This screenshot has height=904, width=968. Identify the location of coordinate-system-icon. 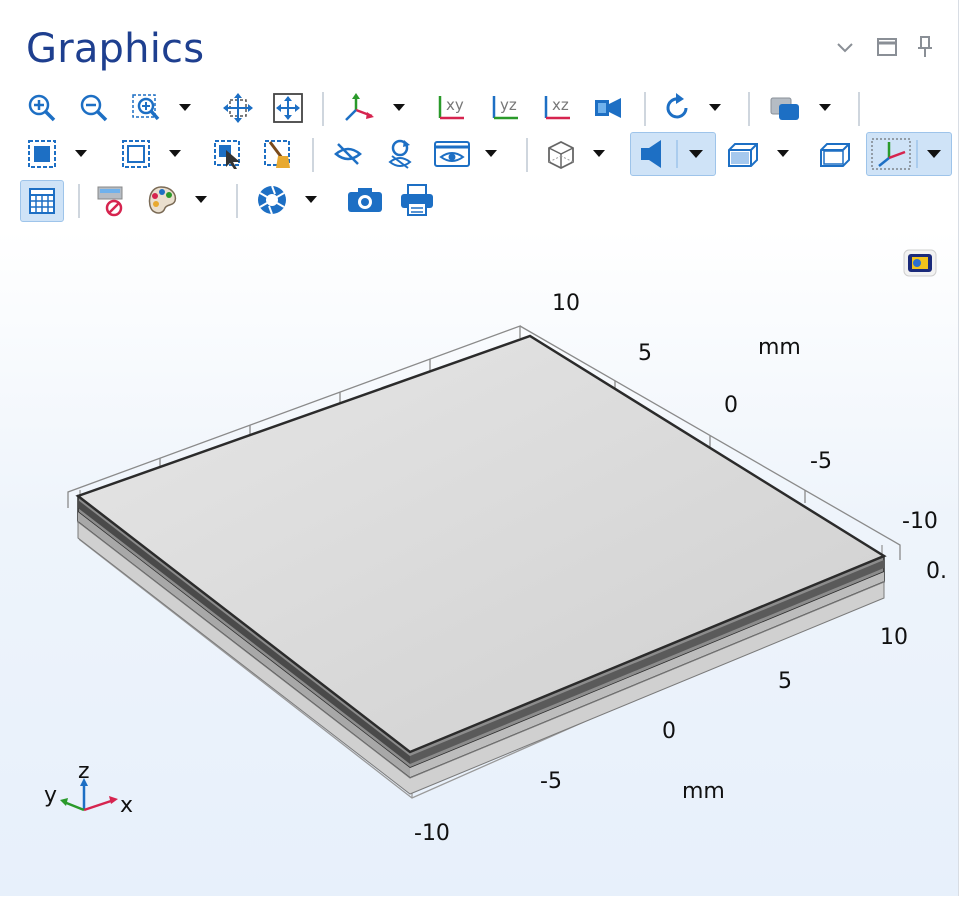
(906, 154).